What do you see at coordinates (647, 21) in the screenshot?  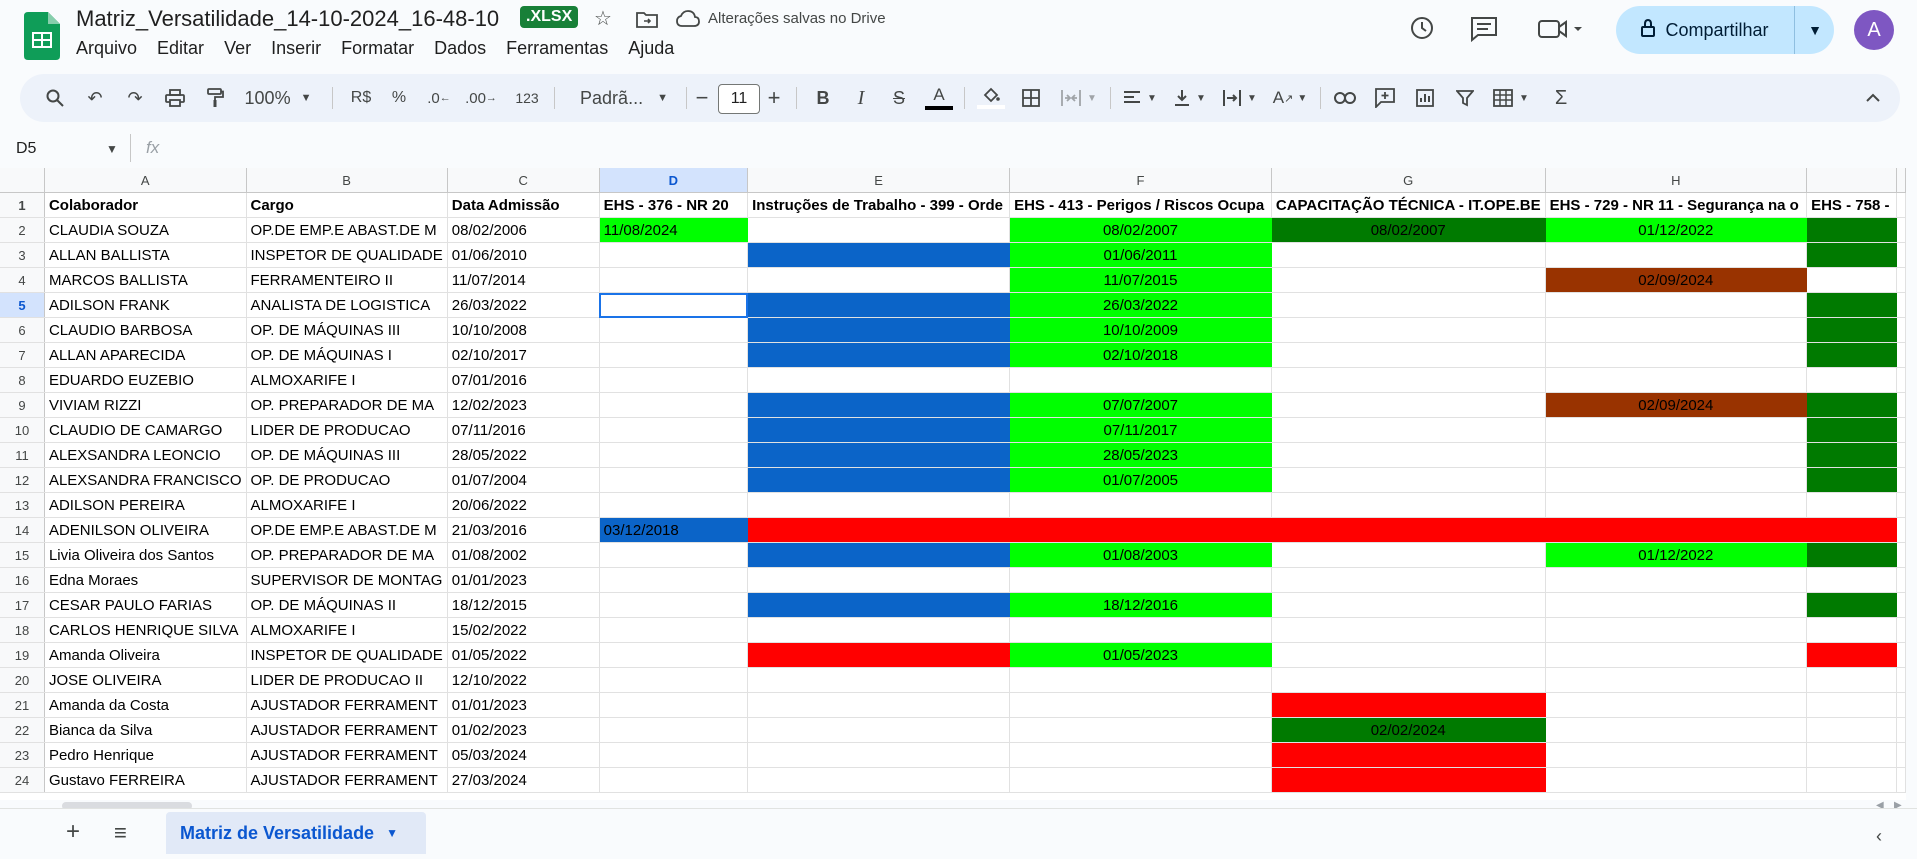 I see `move-folder-icon` at bounding box center [647, 21].